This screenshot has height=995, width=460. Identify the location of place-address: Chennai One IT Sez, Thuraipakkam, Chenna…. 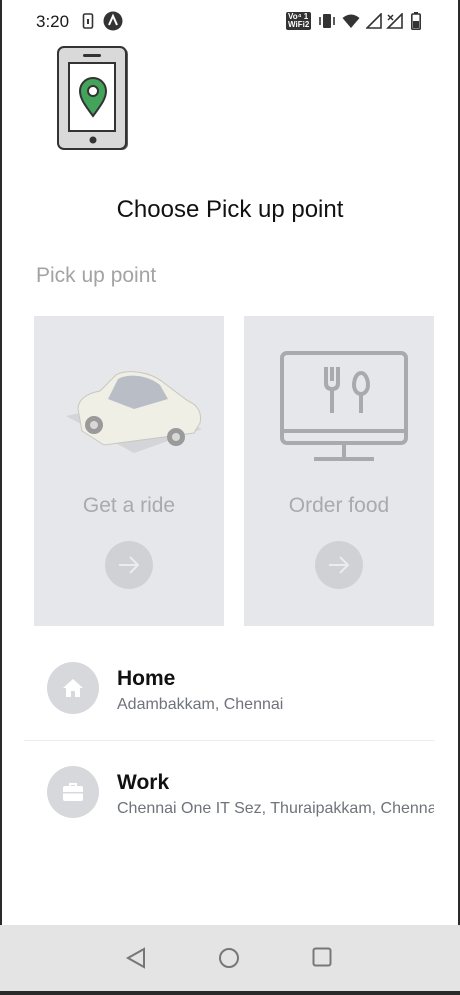
(275, 808).